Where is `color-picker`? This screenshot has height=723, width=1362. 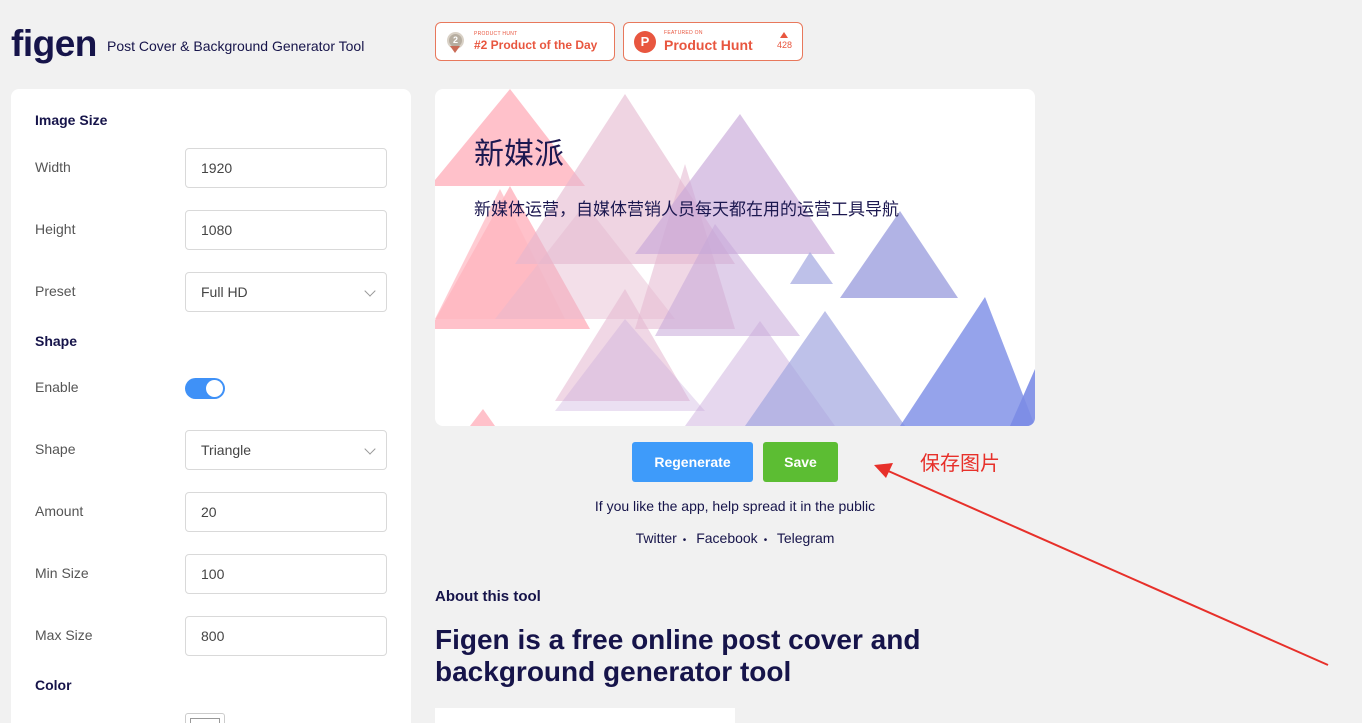
color-picker is located at coordinates (205, 718).